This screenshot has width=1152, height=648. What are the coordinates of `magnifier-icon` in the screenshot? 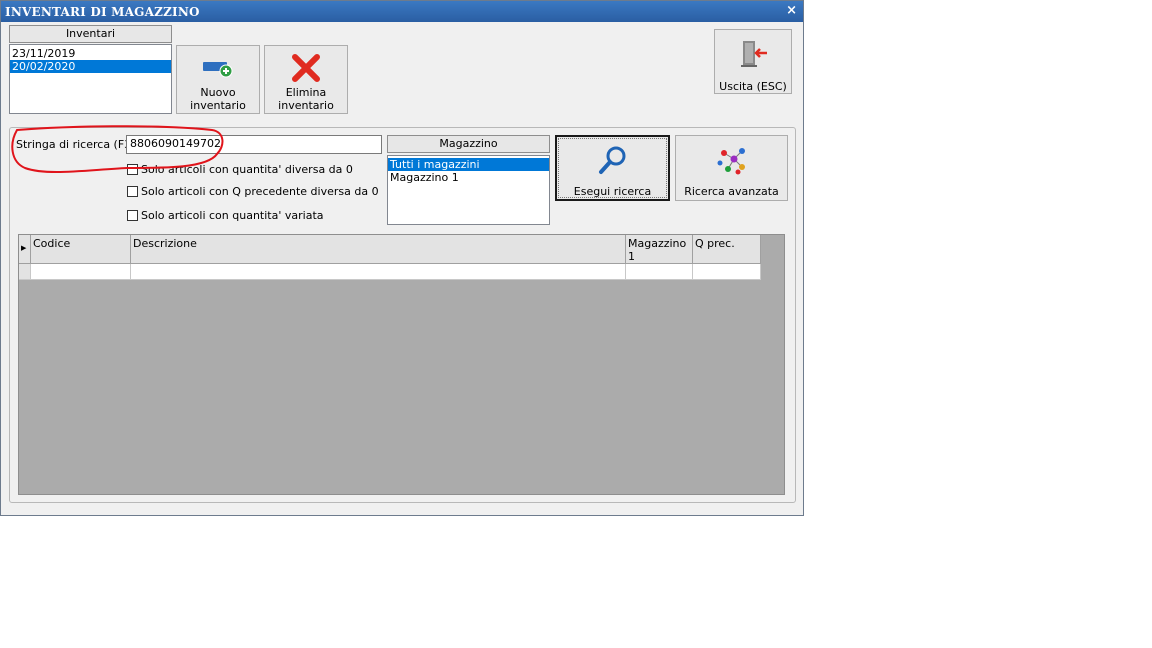 It's located at (612, 160).